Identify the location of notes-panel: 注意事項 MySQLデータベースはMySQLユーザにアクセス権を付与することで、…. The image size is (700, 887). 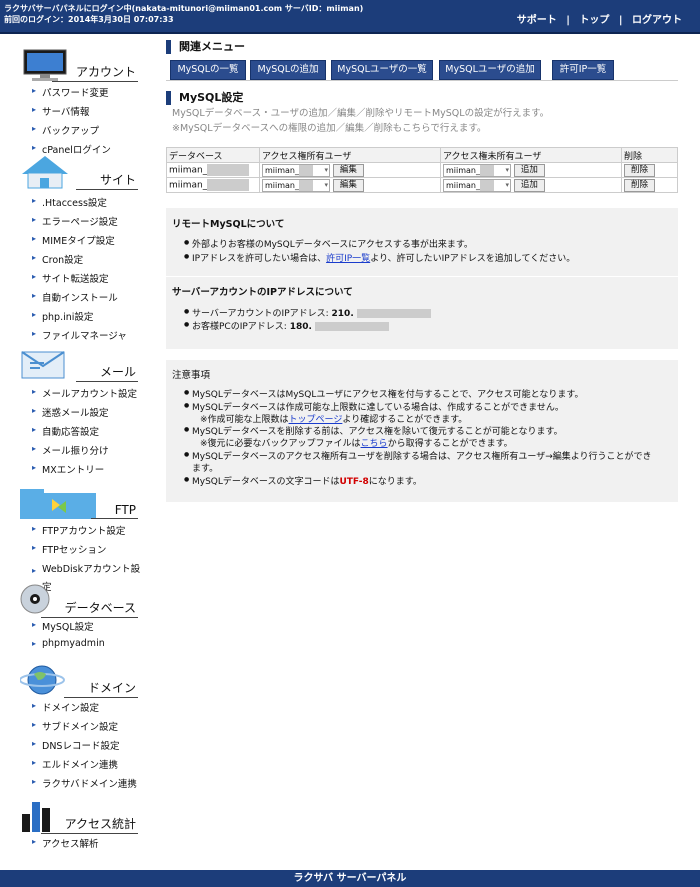
(422, 431).